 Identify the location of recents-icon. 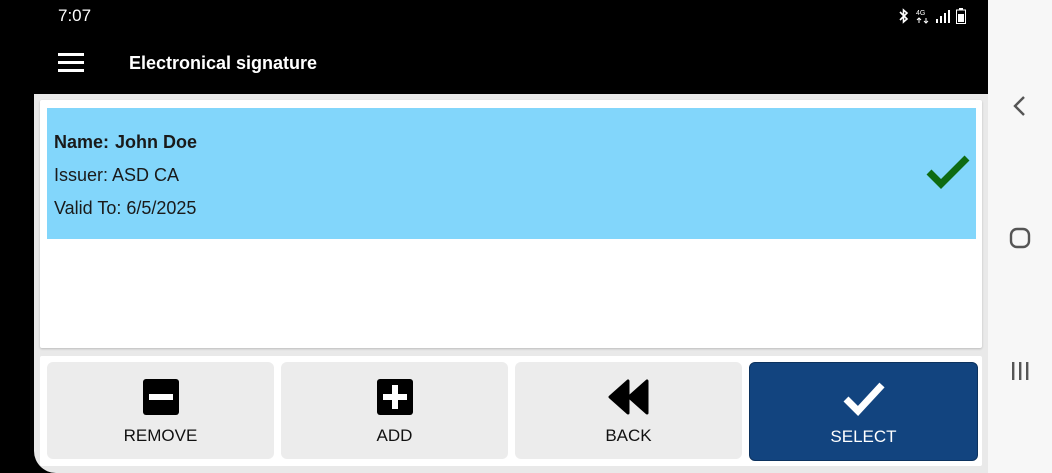
(1020, 371).